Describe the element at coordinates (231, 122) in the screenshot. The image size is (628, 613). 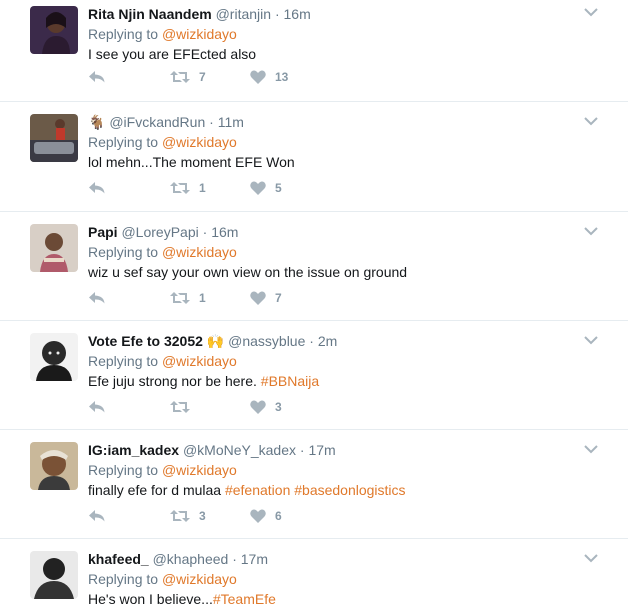
I see `timestamp: 11m` at that location.